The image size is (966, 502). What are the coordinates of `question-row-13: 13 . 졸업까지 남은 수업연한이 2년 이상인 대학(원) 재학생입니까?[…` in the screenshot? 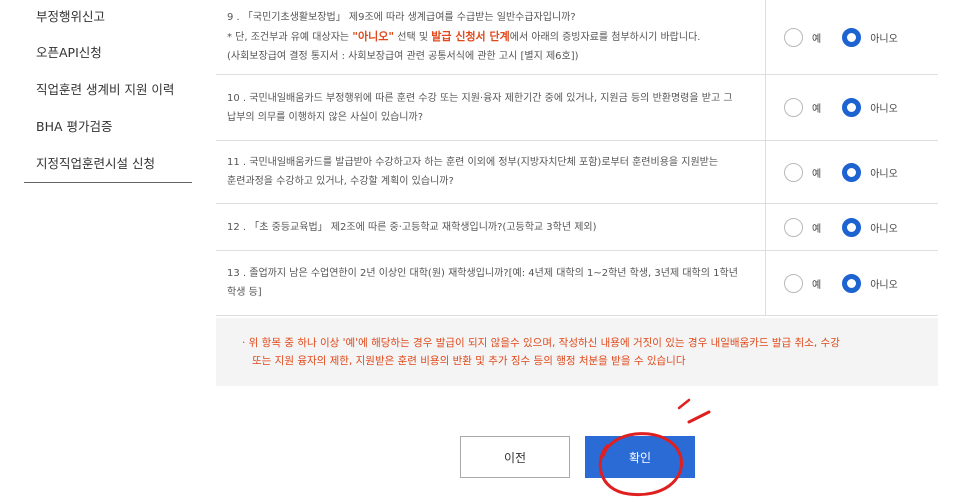 It's located at (577, 283).